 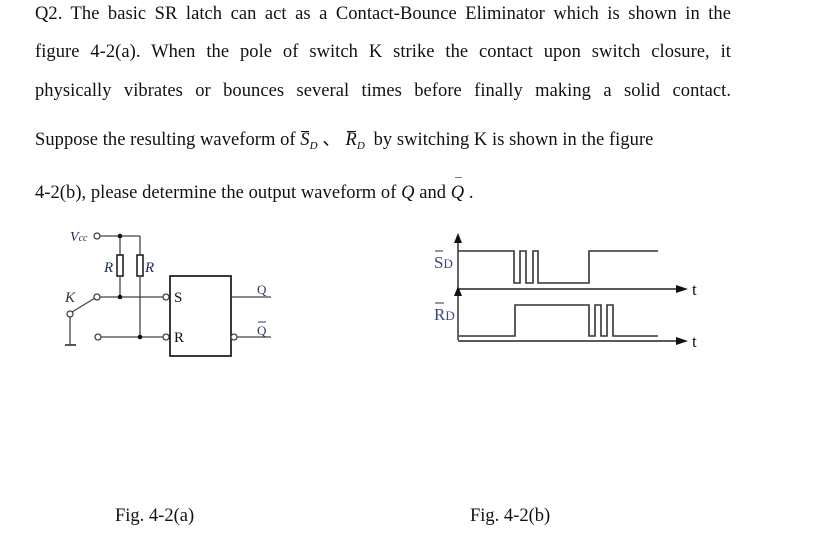 I want to click on rd-axis-arrow-up, so click(x=458, y=291).